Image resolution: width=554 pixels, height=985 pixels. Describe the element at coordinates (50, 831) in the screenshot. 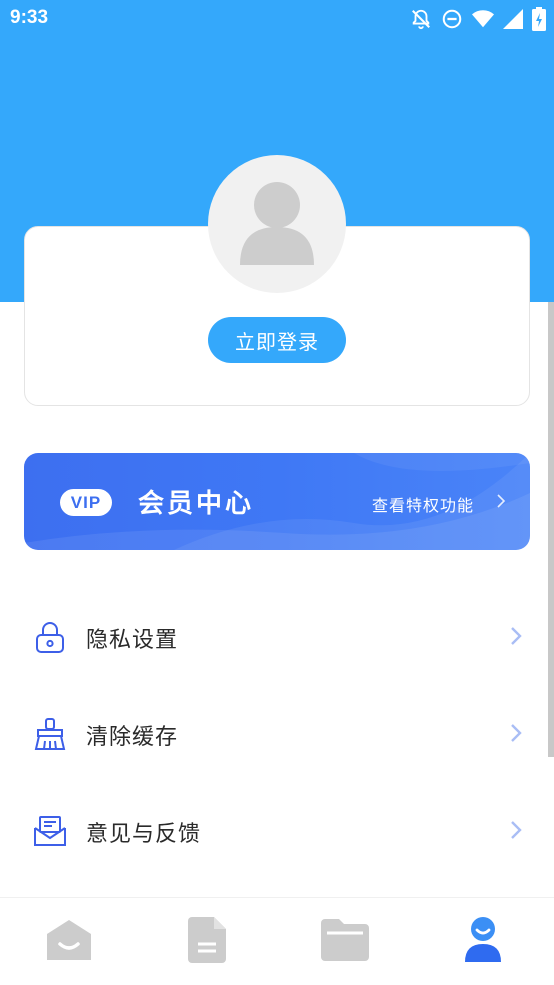

I see `mail-icon` at that location.